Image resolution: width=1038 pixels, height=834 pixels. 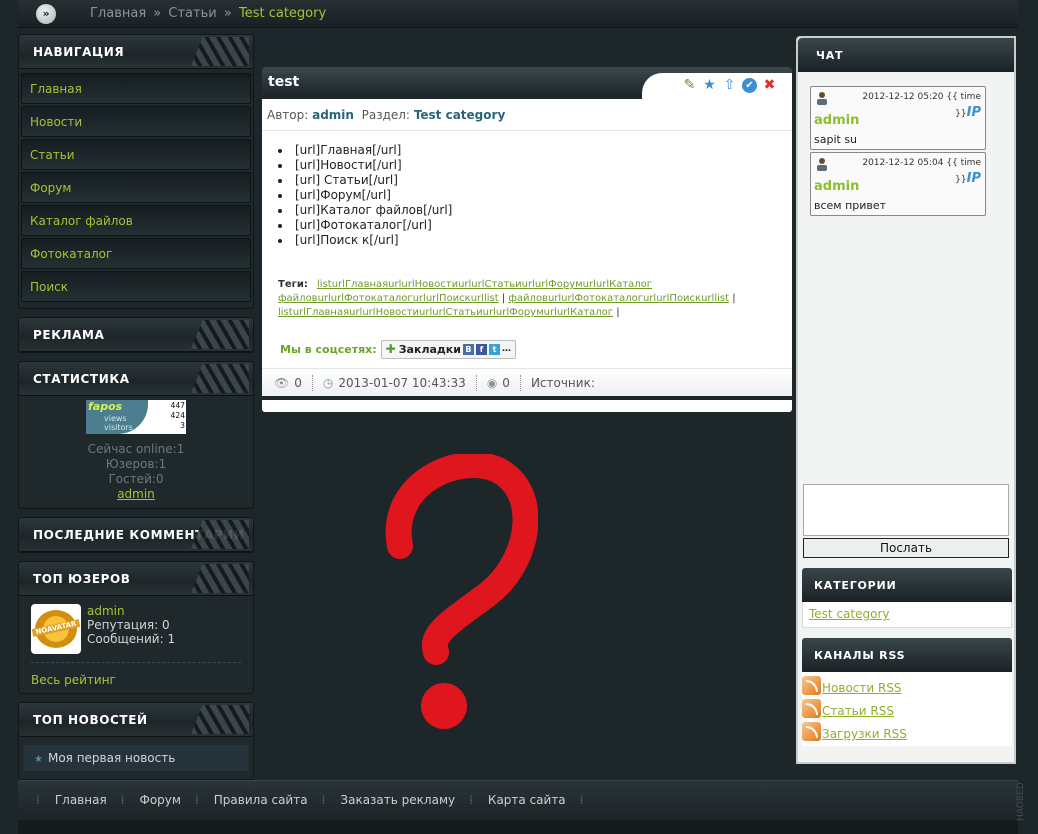 I want to click on footer-link-sitemap: Карта сайта, so click(x=527, y=800).